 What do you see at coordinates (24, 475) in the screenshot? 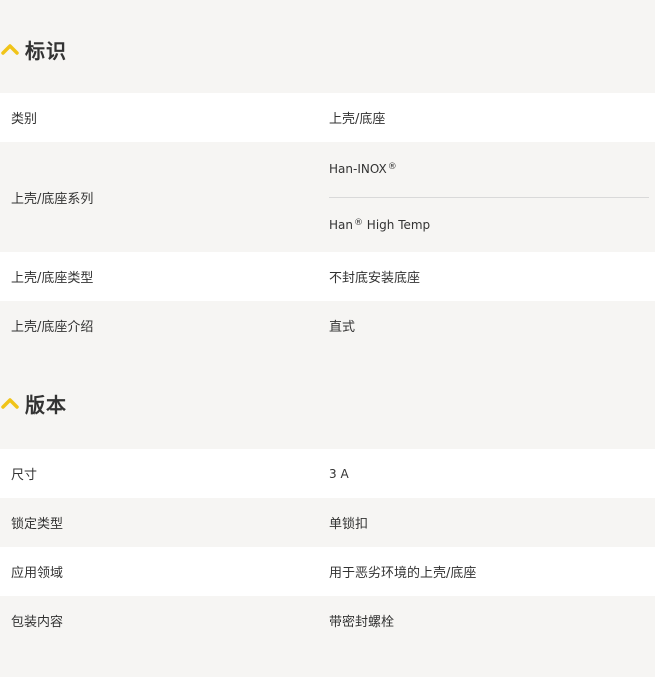
I see `row-label: 尺寸` at bounding box center [24, 475].